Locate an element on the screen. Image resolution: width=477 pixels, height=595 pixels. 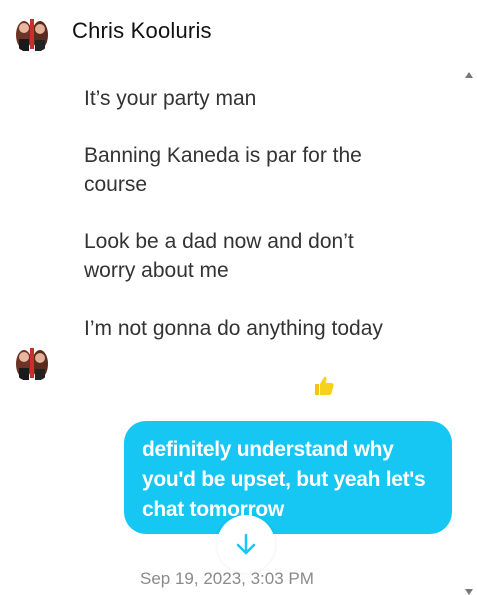
received-message: It’s your party man is located at coordinates (234, 98).